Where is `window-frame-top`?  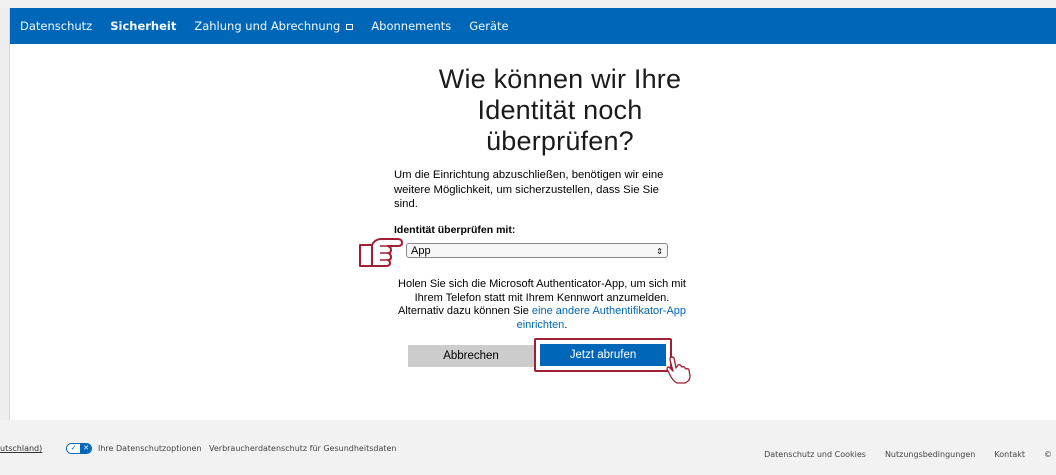
window-frame-top is located at coordinates (528, 4).